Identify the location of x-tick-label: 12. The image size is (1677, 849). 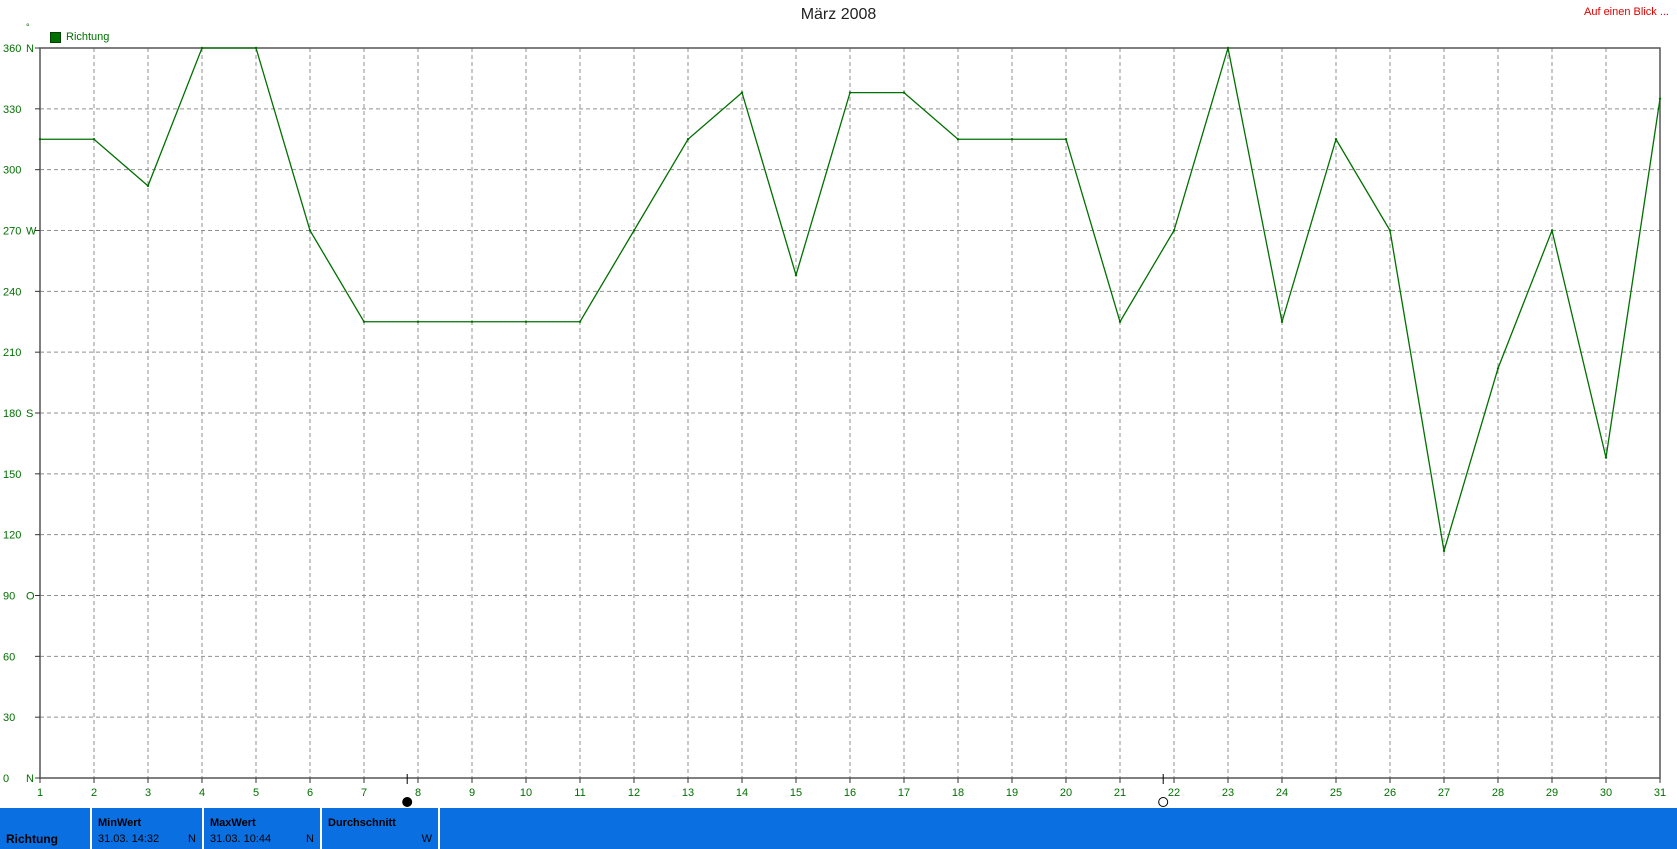
(634, 793).